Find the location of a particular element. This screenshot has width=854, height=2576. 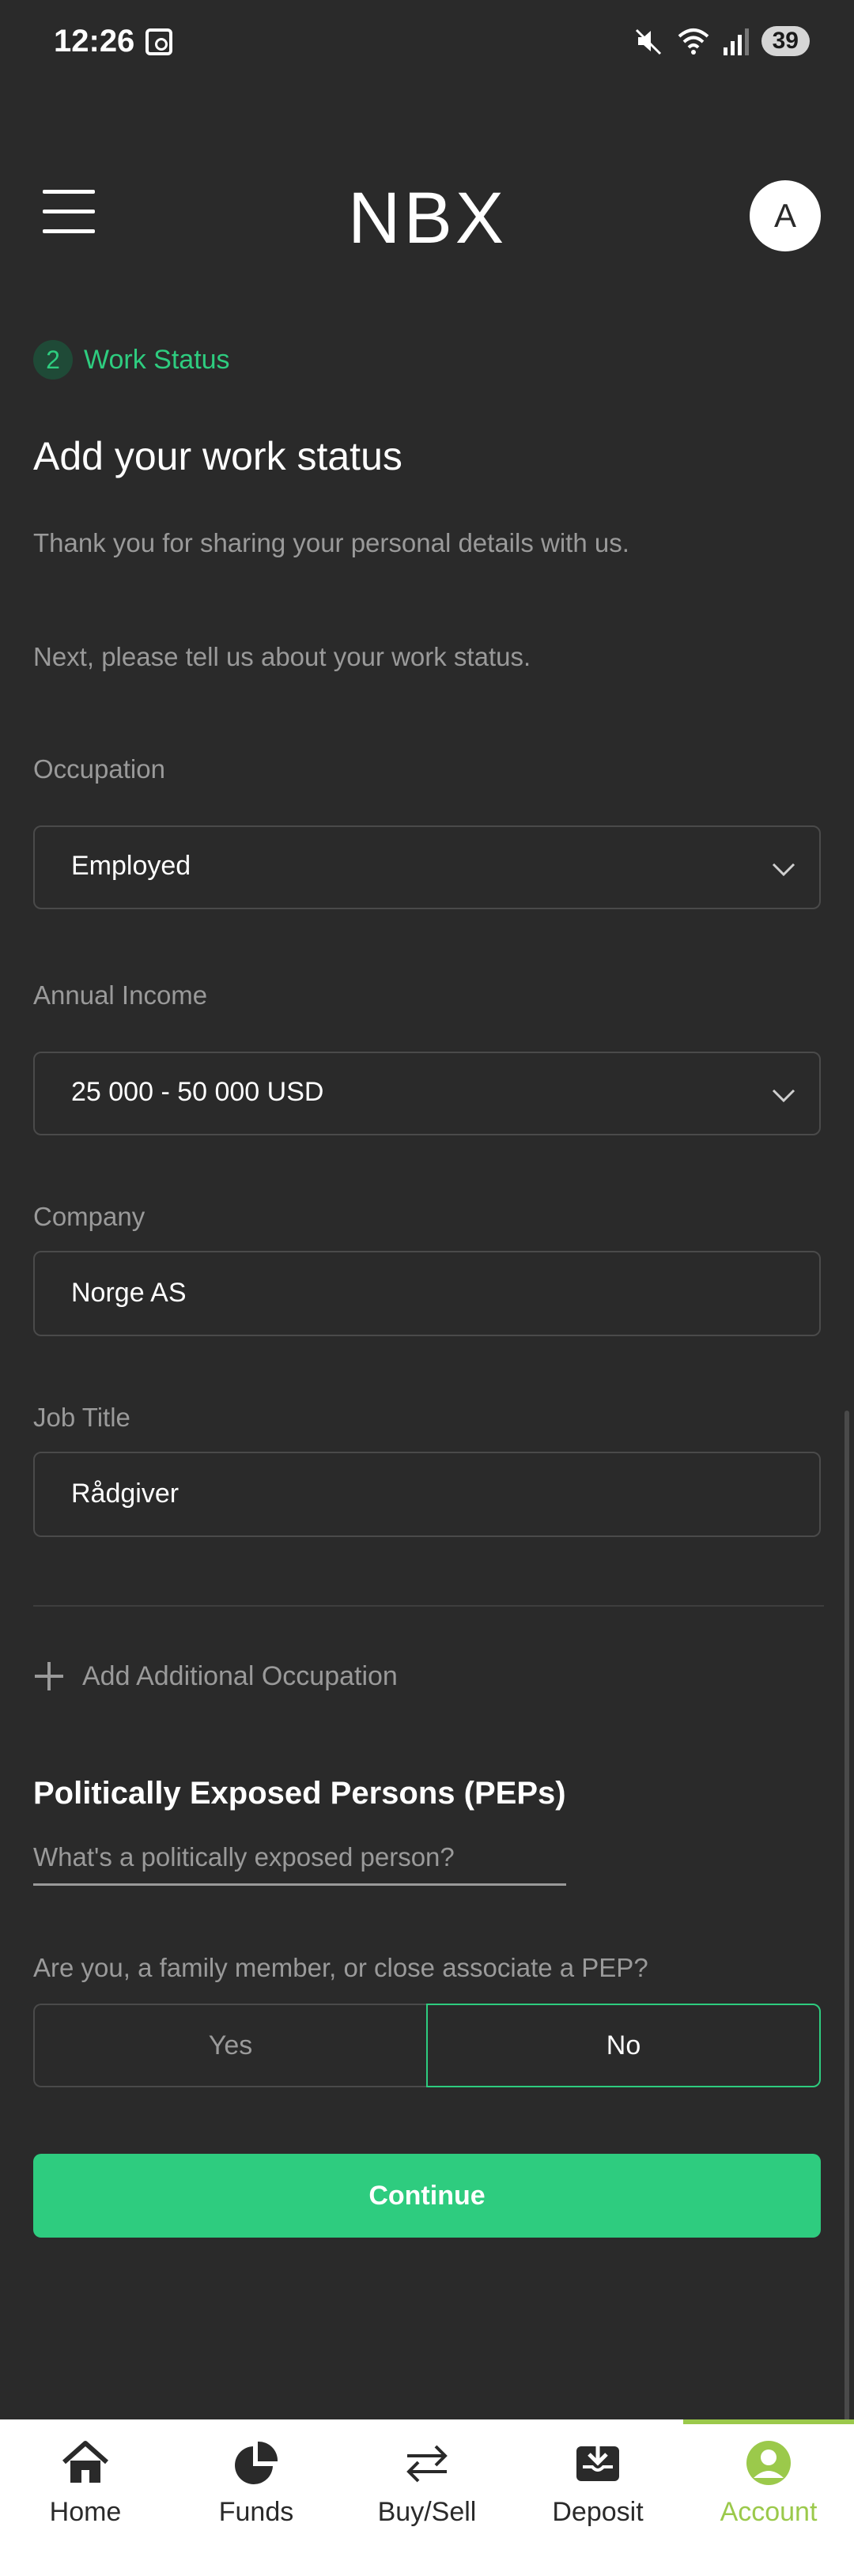

hamburger-menu-icon is located at coordinates (69, 212).